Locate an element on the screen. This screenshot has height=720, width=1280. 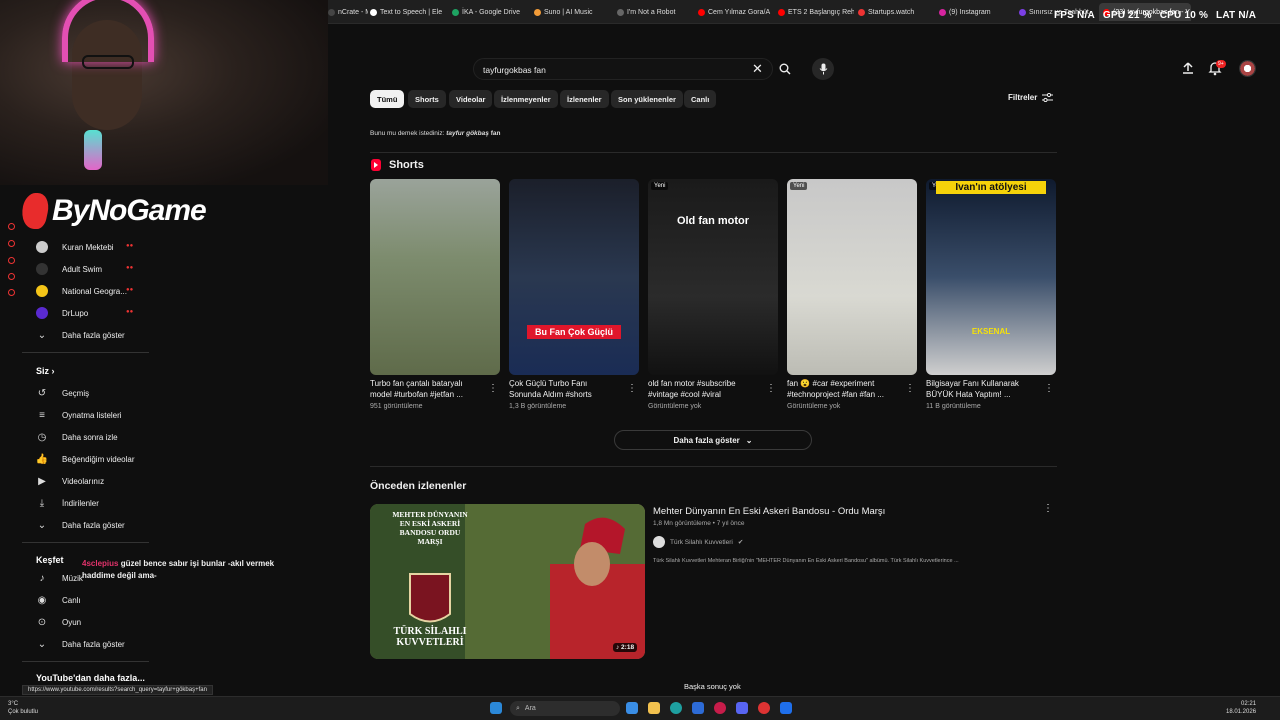
live-indicator-icon: ●● is located at coordinates (130, 312).